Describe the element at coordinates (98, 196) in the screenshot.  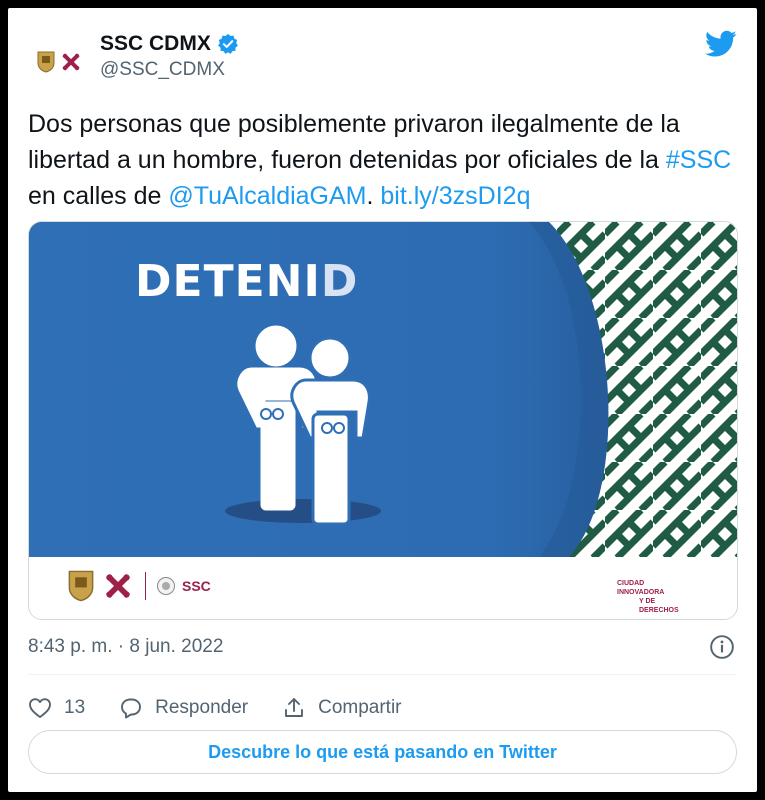
I see `tweet-text-segment: en calles de` at that location.